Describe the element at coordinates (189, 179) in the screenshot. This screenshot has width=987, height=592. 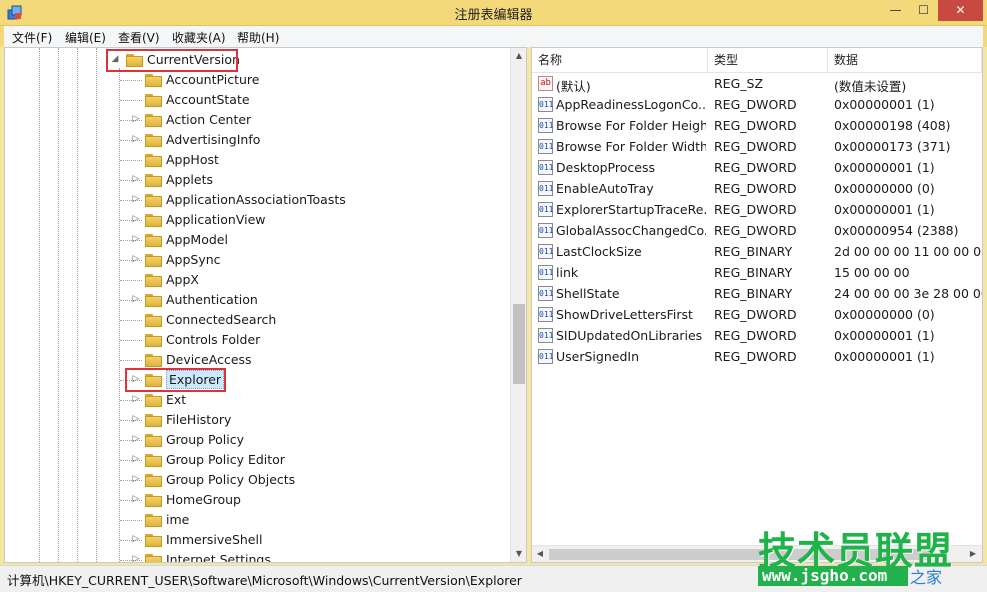
I see `tree-node-label: Applets` at that location.